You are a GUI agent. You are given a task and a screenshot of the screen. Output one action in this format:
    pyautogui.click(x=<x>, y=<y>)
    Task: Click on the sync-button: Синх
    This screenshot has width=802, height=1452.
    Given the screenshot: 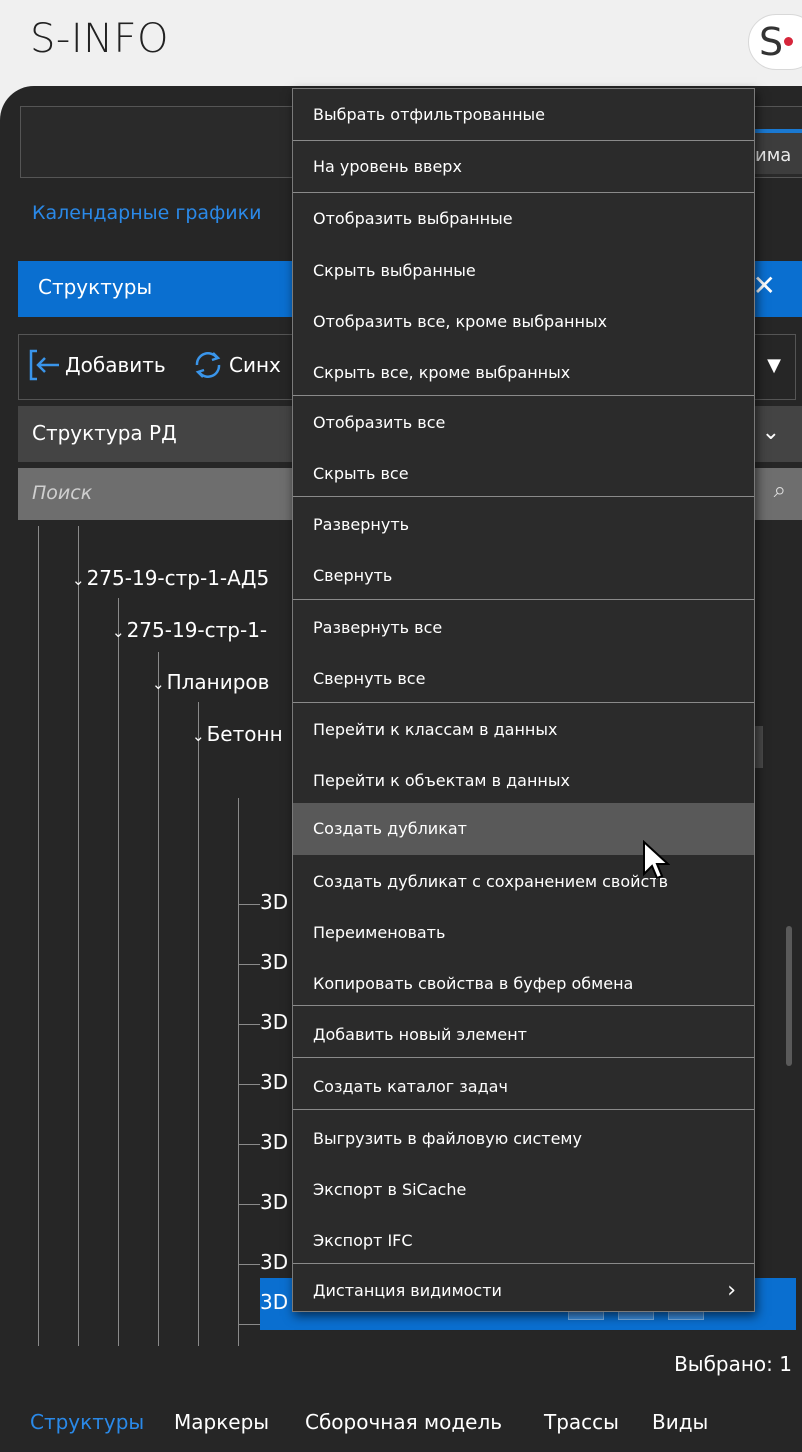 What is the action you would take?
    pyautogui.click(x=236, y=365)
    